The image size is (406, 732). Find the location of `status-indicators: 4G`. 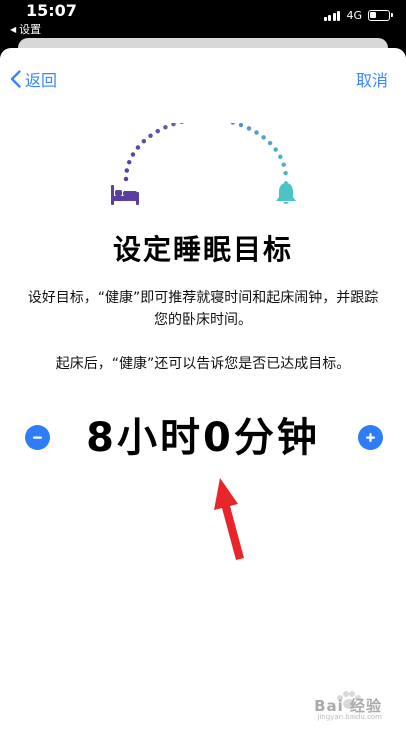

status-indicators: 4G is located at coordinates (358, 15).